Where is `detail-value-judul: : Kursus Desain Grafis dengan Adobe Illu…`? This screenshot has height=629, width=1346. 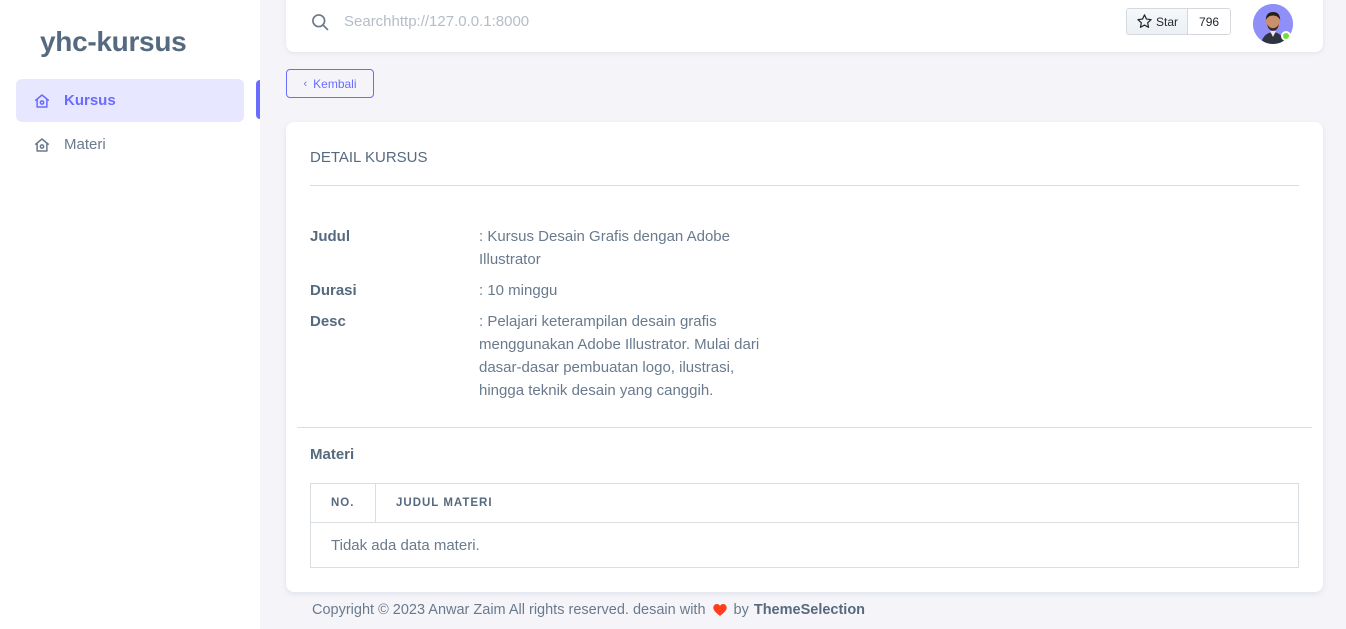
detail-value-judul: : Kursus Desain Grafis dengan Adobe Illu… is located at coordinates (604, 248).